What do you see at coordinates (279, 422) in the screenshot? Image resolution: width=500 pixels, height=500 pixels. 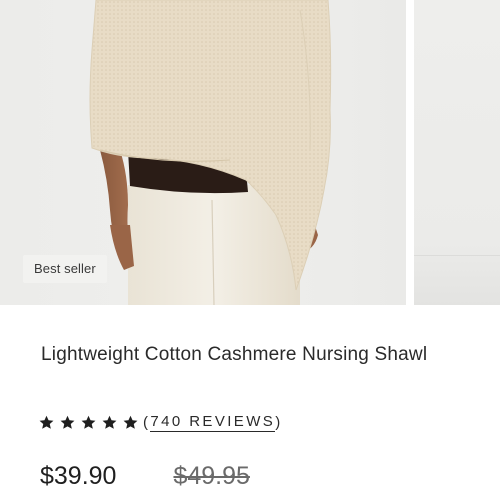 I see `reviews-close-paren: )` at bounding box center [279, 422].